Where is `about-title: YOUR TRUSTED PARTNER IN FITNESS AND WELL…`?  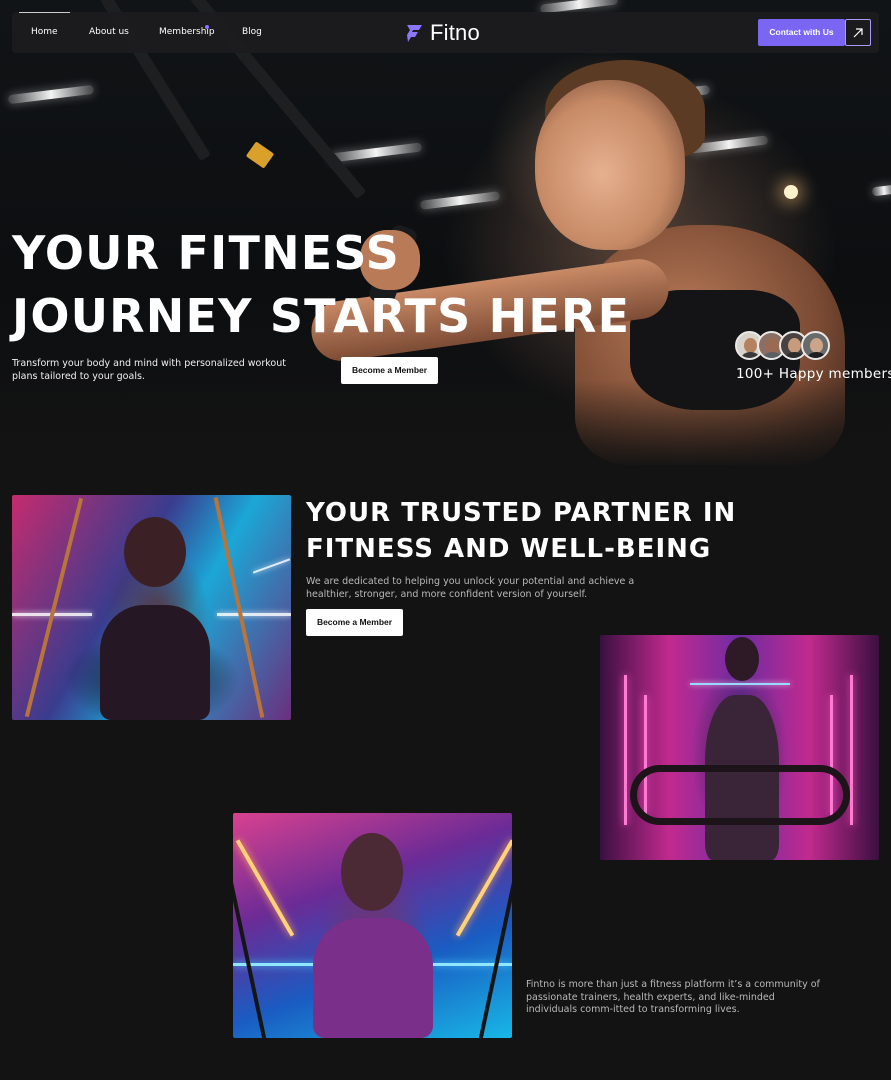 about-title: YOUR TRUSTED PARTNER IN FITNESS AND WELL… is located at coordinates (586, 531).